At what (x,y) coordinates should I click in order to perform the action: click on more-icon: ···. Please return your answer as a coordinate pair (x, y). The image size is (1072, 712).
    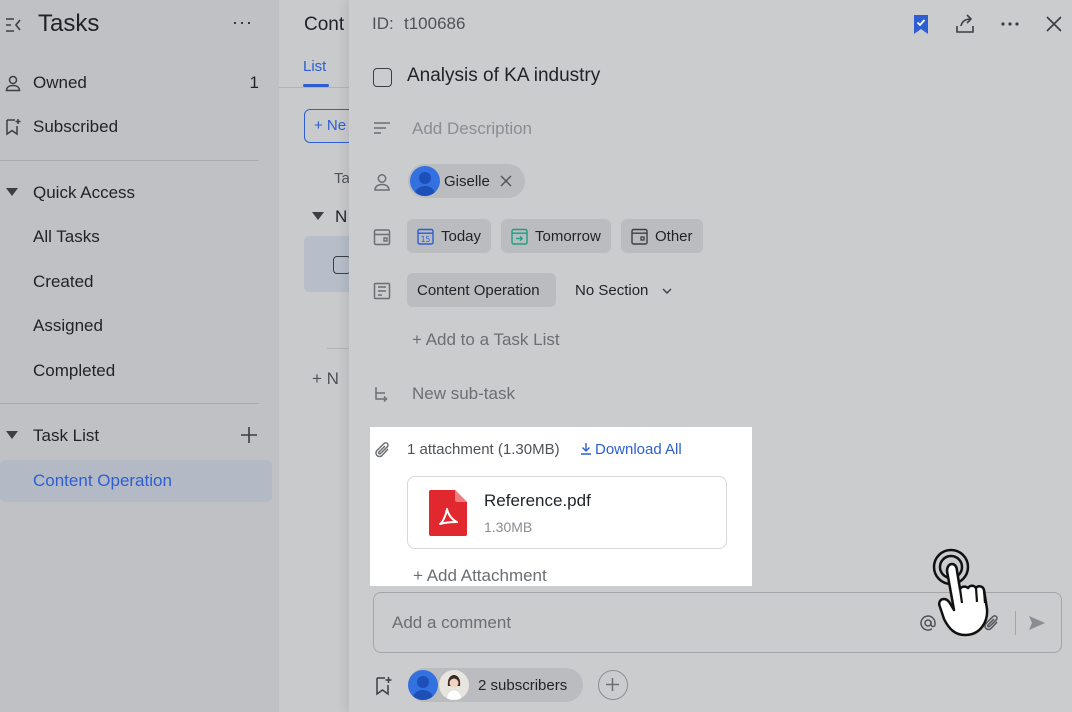
    Looking at the image, I should click on (244, 24).